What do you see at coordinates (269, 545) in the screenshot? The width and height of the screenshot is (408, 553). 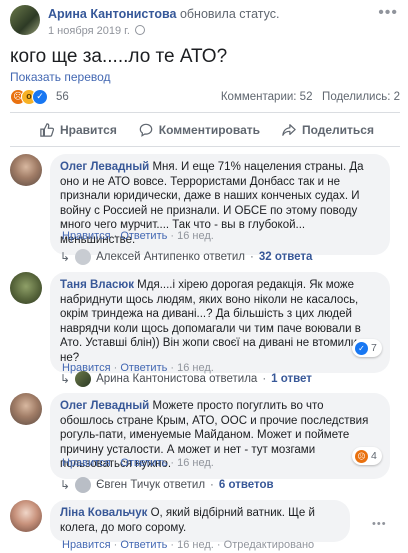 I see `comment-edited: Отредактировано` at bounding box center [269, 545].